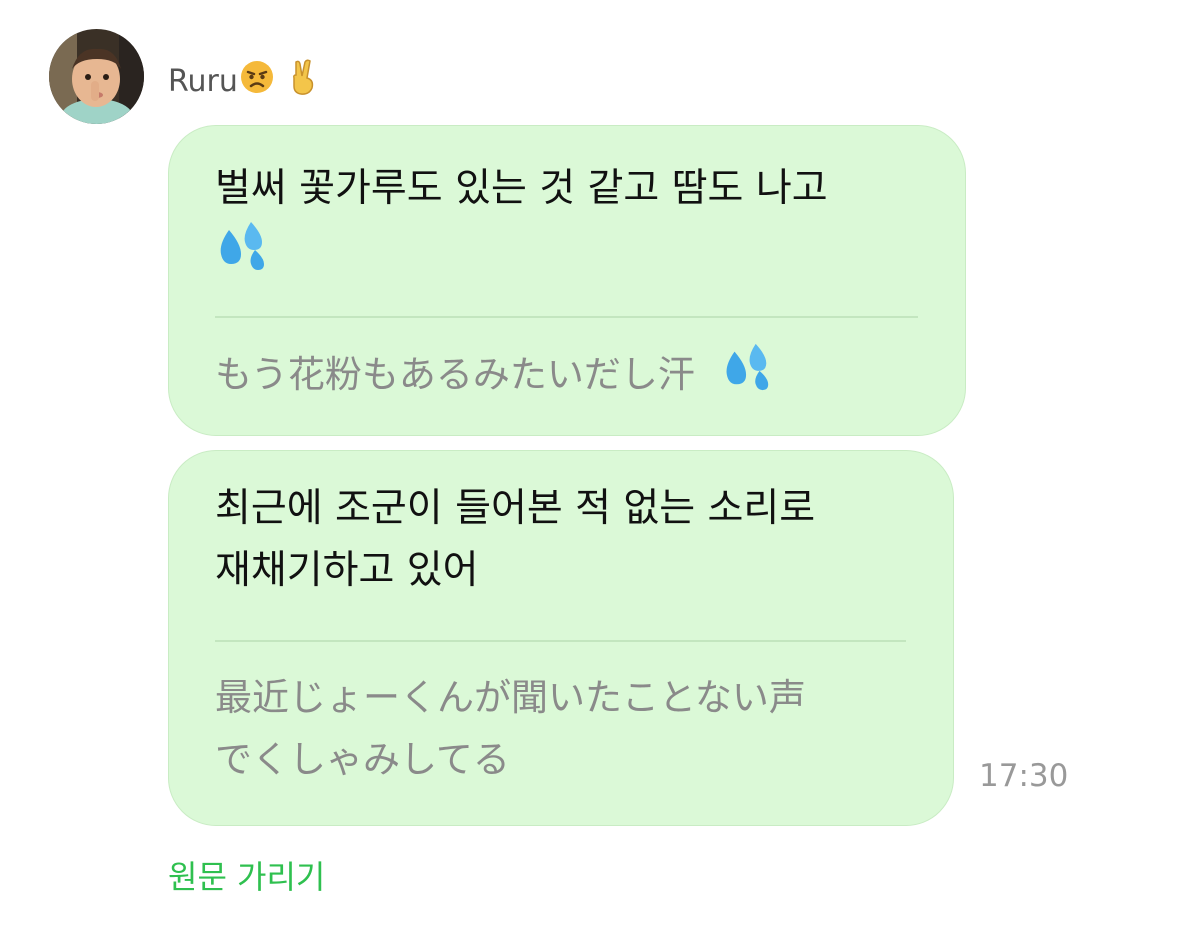 Image resolution: width=1178 pixels, height=938 pixels. Describe the element at coordinates (1024, 776) in the screenshot. I see `message-timestamp: 17:30` at that location.